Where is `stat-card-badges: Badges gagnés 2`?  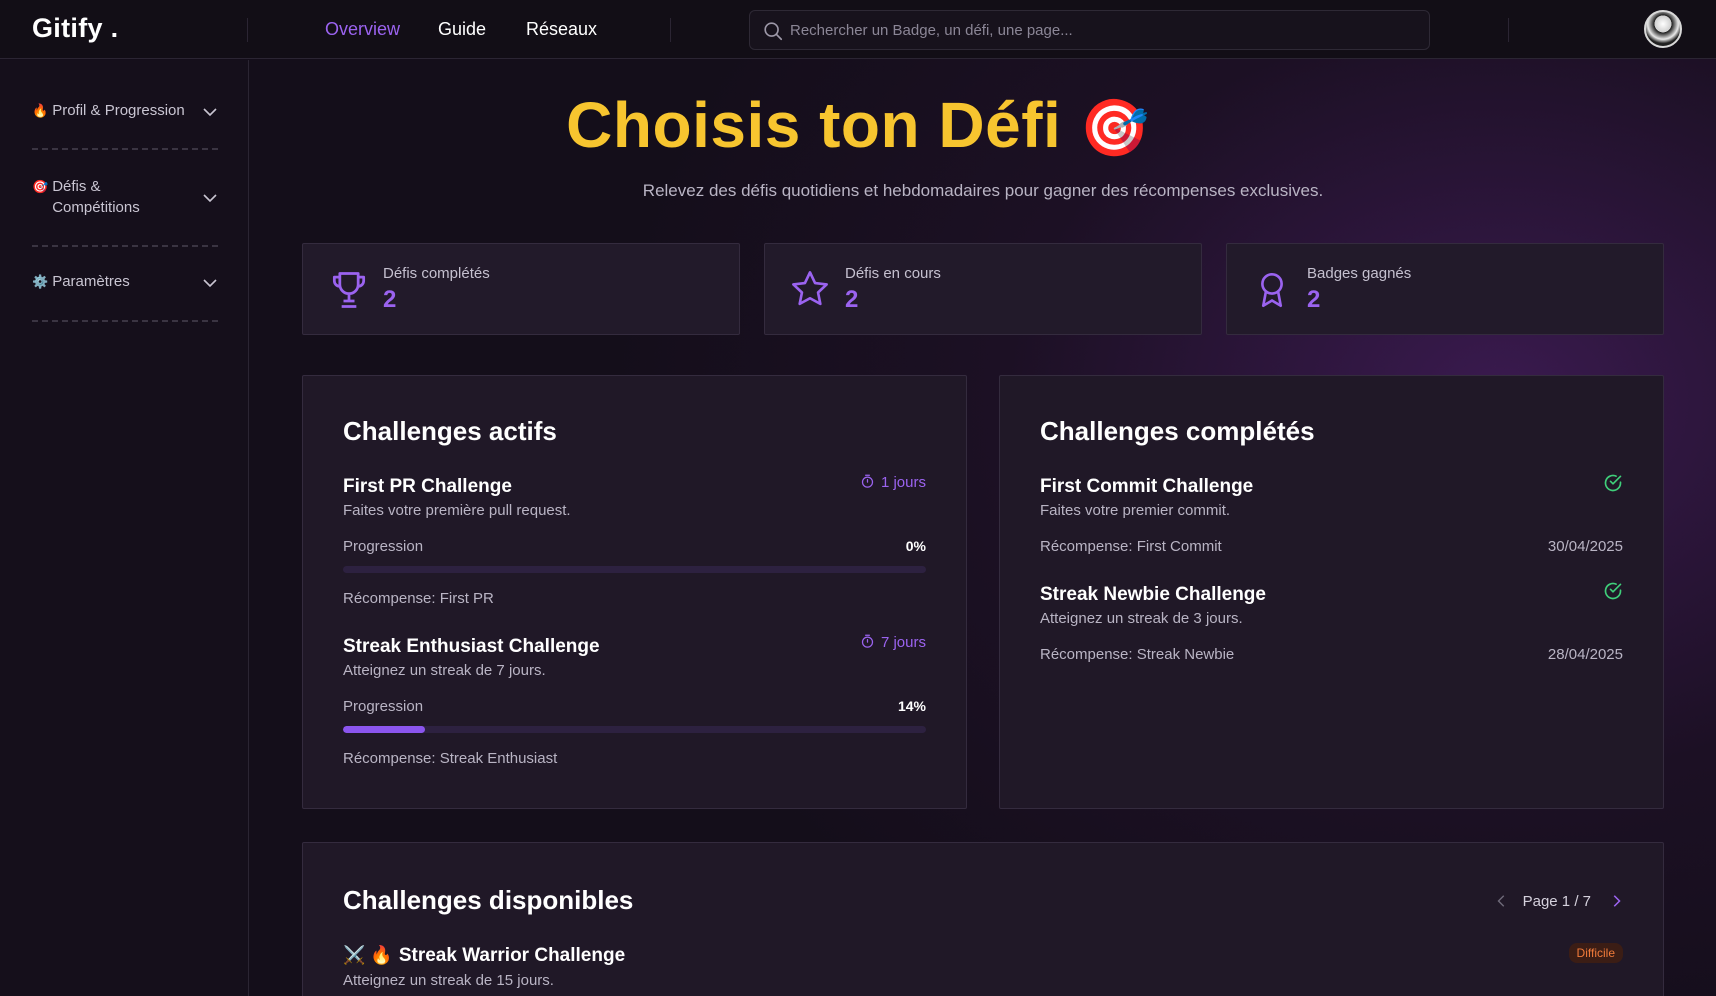
stat-card-badges: Badges gagnés 2 is located at coordinates (1445, 289).